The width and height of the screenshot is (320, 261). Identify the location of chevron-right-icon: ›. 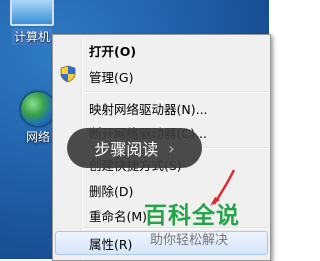
(171, 148).